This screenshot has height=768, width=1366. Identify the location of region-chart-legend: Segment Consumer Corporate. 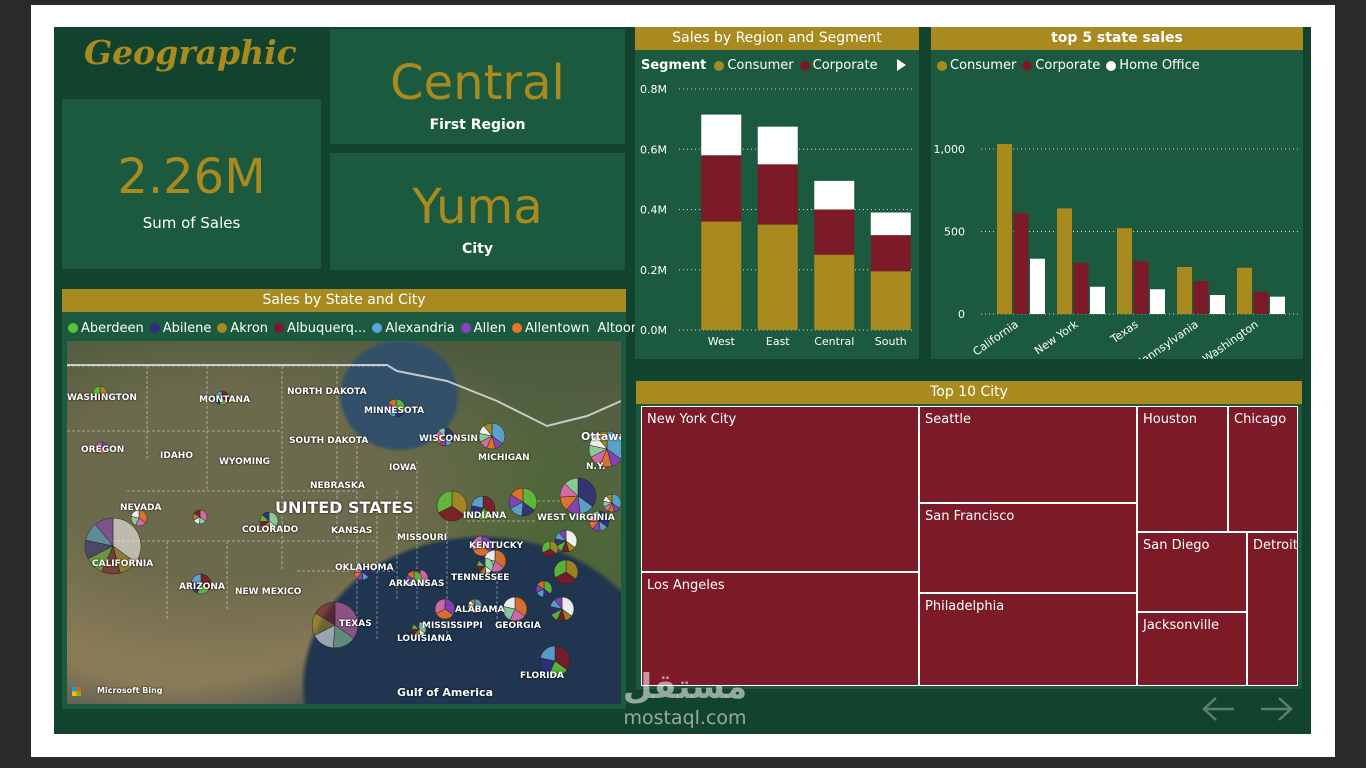
(759, 65).